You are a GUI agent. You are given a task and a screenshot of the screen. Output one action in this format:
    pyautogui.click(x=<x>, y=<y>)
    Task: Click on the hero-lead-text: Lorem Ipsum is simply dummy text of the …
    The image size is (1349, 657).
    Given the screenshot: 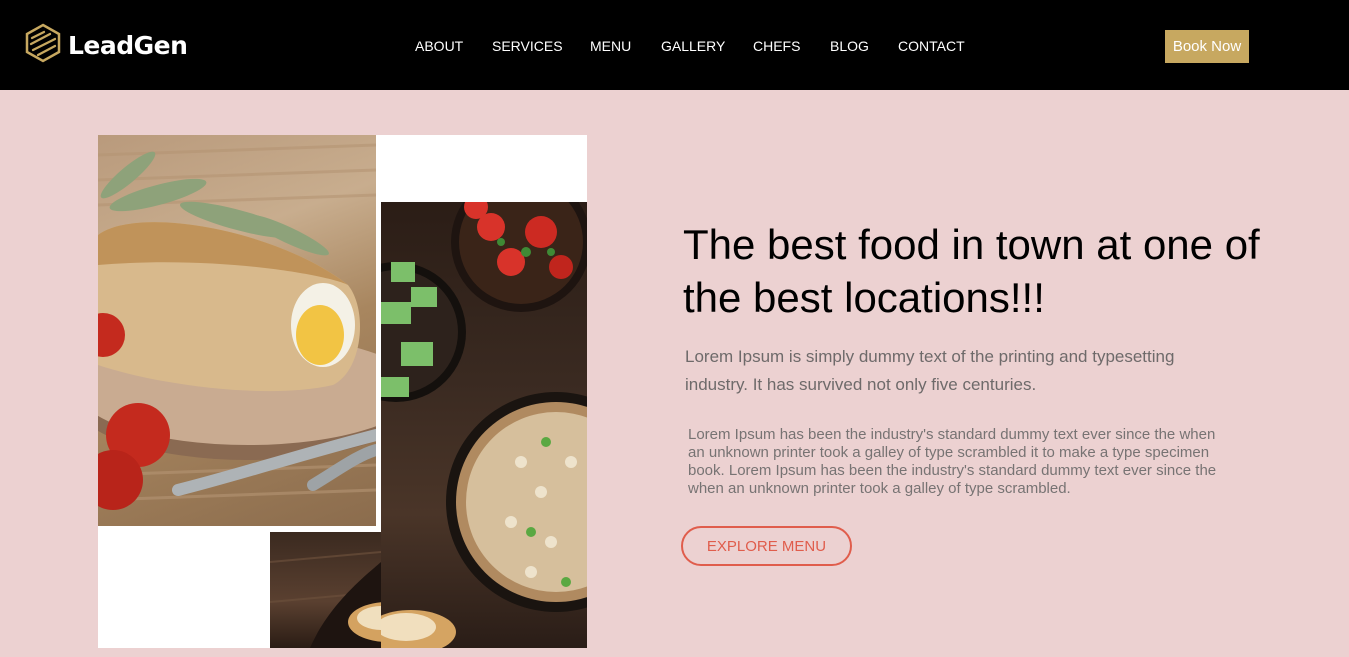 What is the action you would take?
    pyautogui.click(x=930, y=370)
    